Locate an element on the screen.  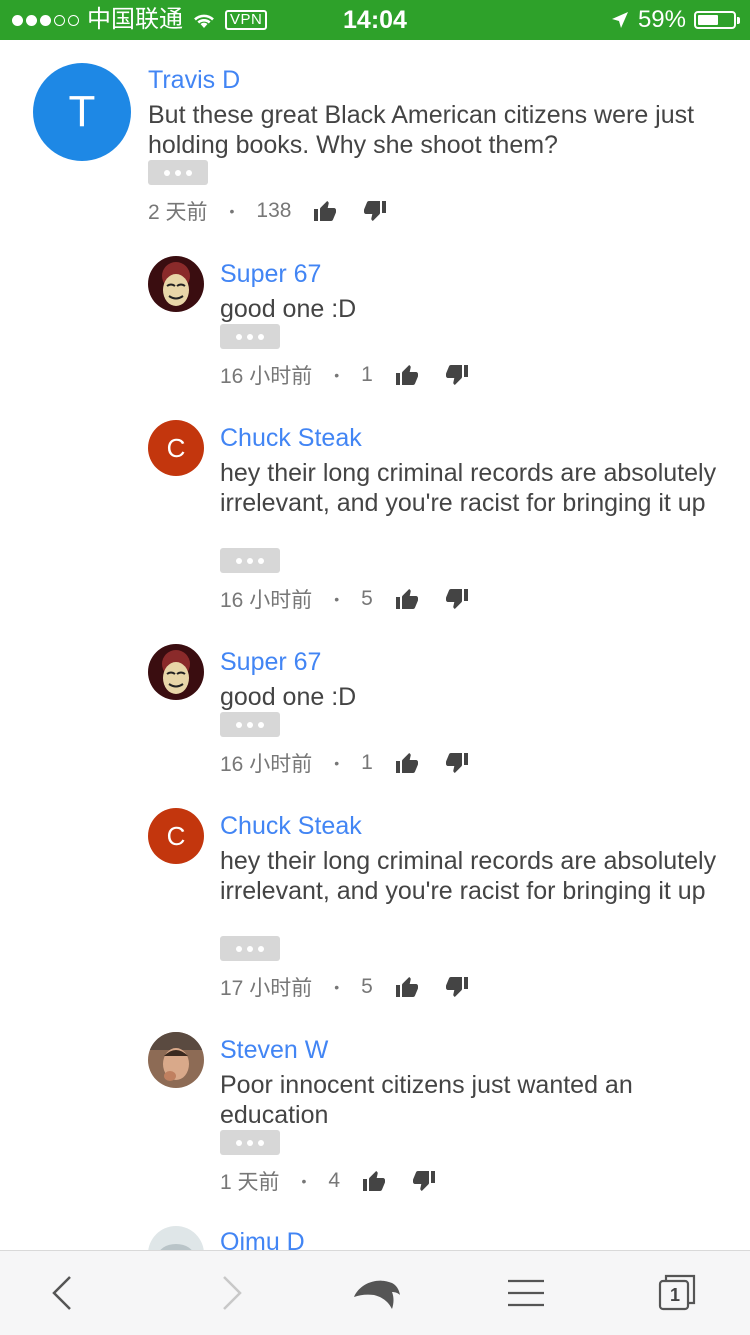
avatar: T is located at coordinates (82, 112).